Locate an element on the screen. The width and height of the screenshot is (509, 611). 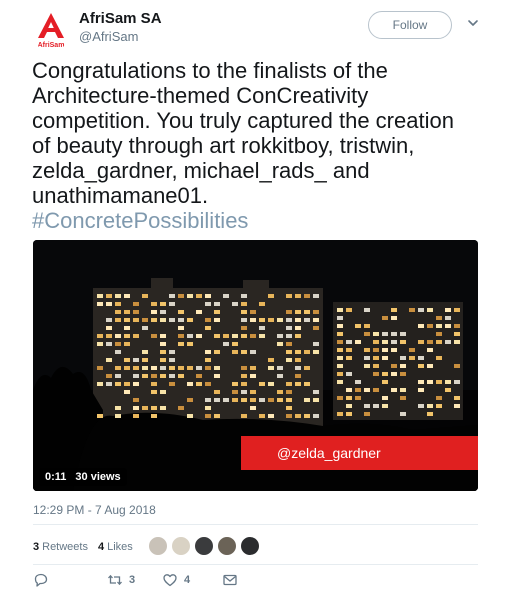
message-button is located at coordinates (230, 580).